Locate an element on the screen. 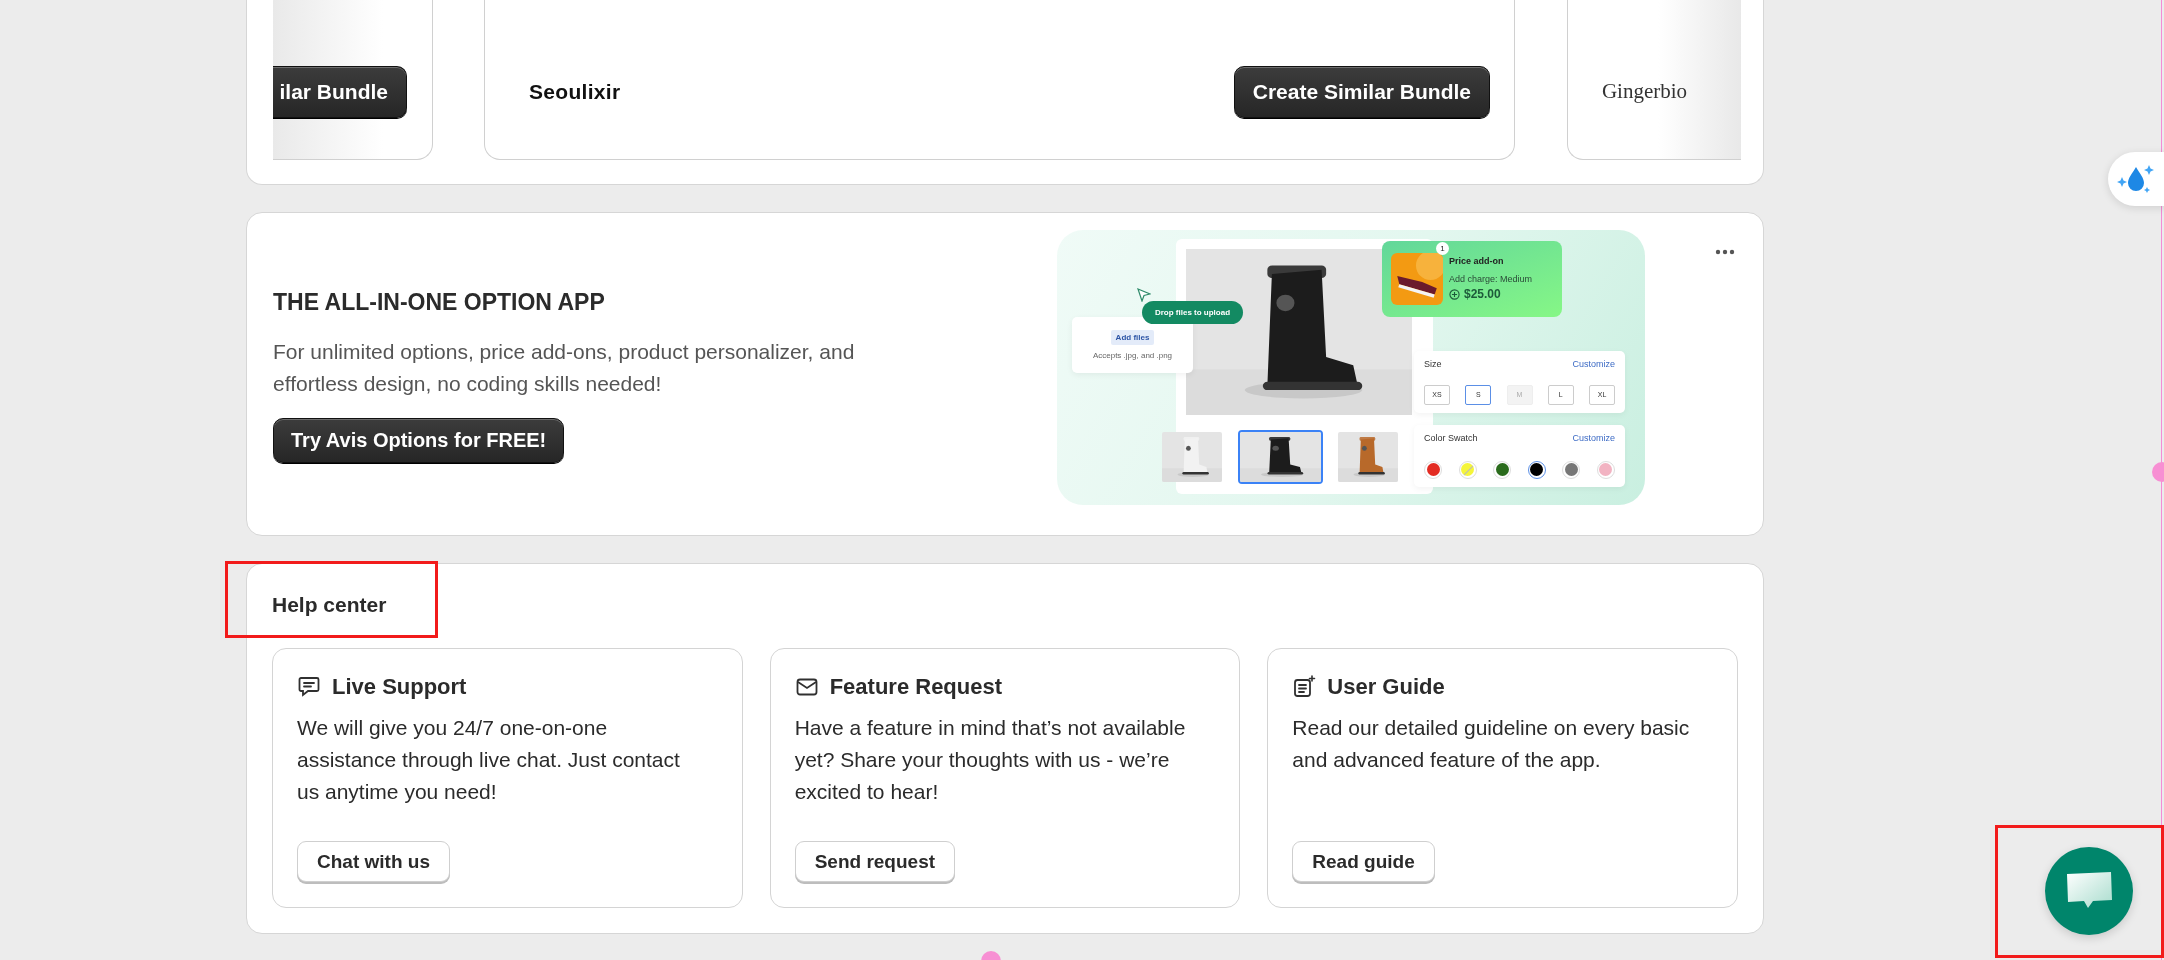 The height and width of the screenshot is (960, 2164). chat-button is located at coordinates (2089, 891).